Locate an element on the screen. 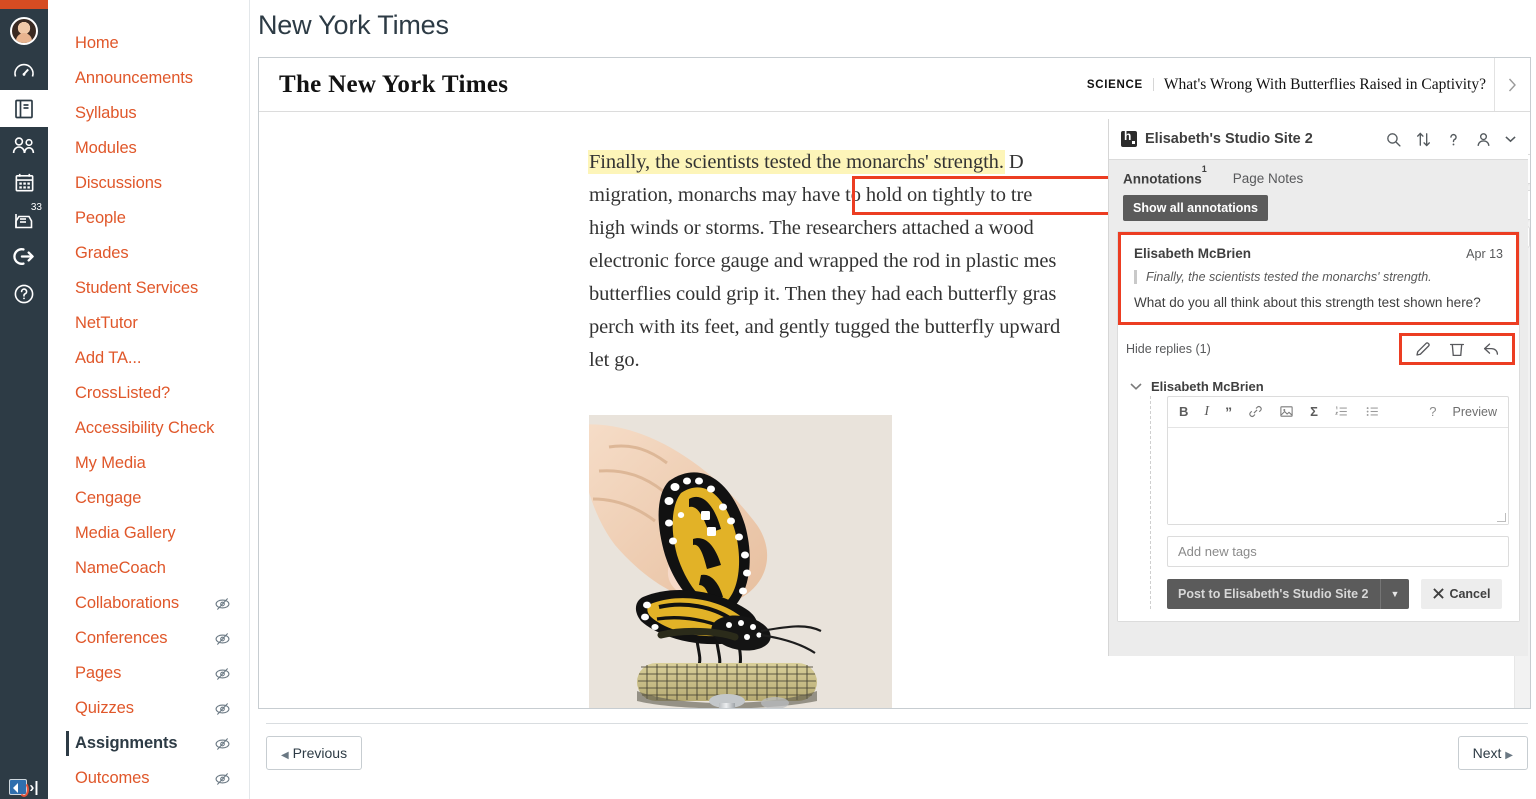 The height and width of the screenshot is (799, 1536). course-nav-item-home: Home is located at coordinates (148, 43).